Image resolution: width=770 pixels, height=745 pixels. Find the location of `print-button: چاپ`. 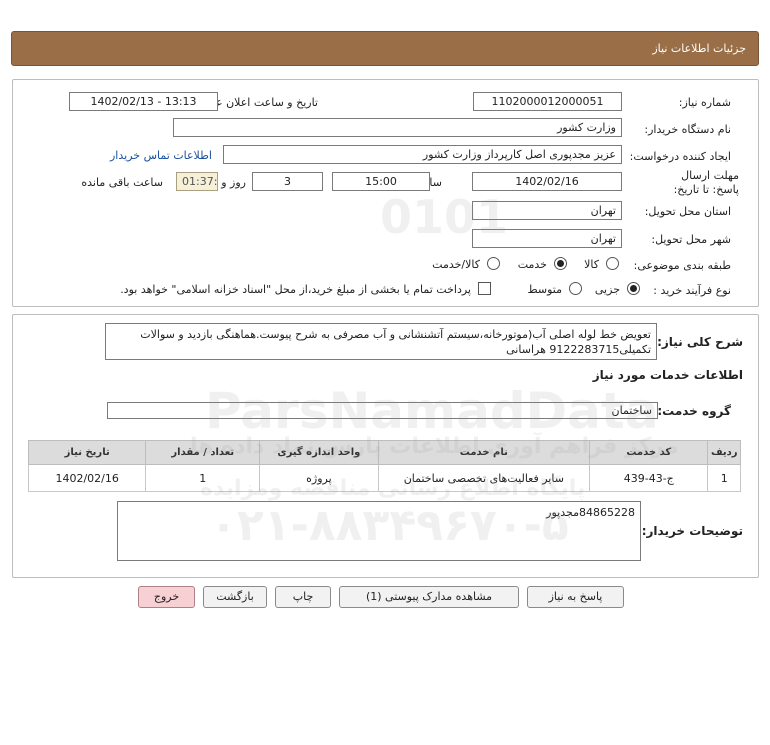

print-button: چاپ is located at coordinates (303, 597).